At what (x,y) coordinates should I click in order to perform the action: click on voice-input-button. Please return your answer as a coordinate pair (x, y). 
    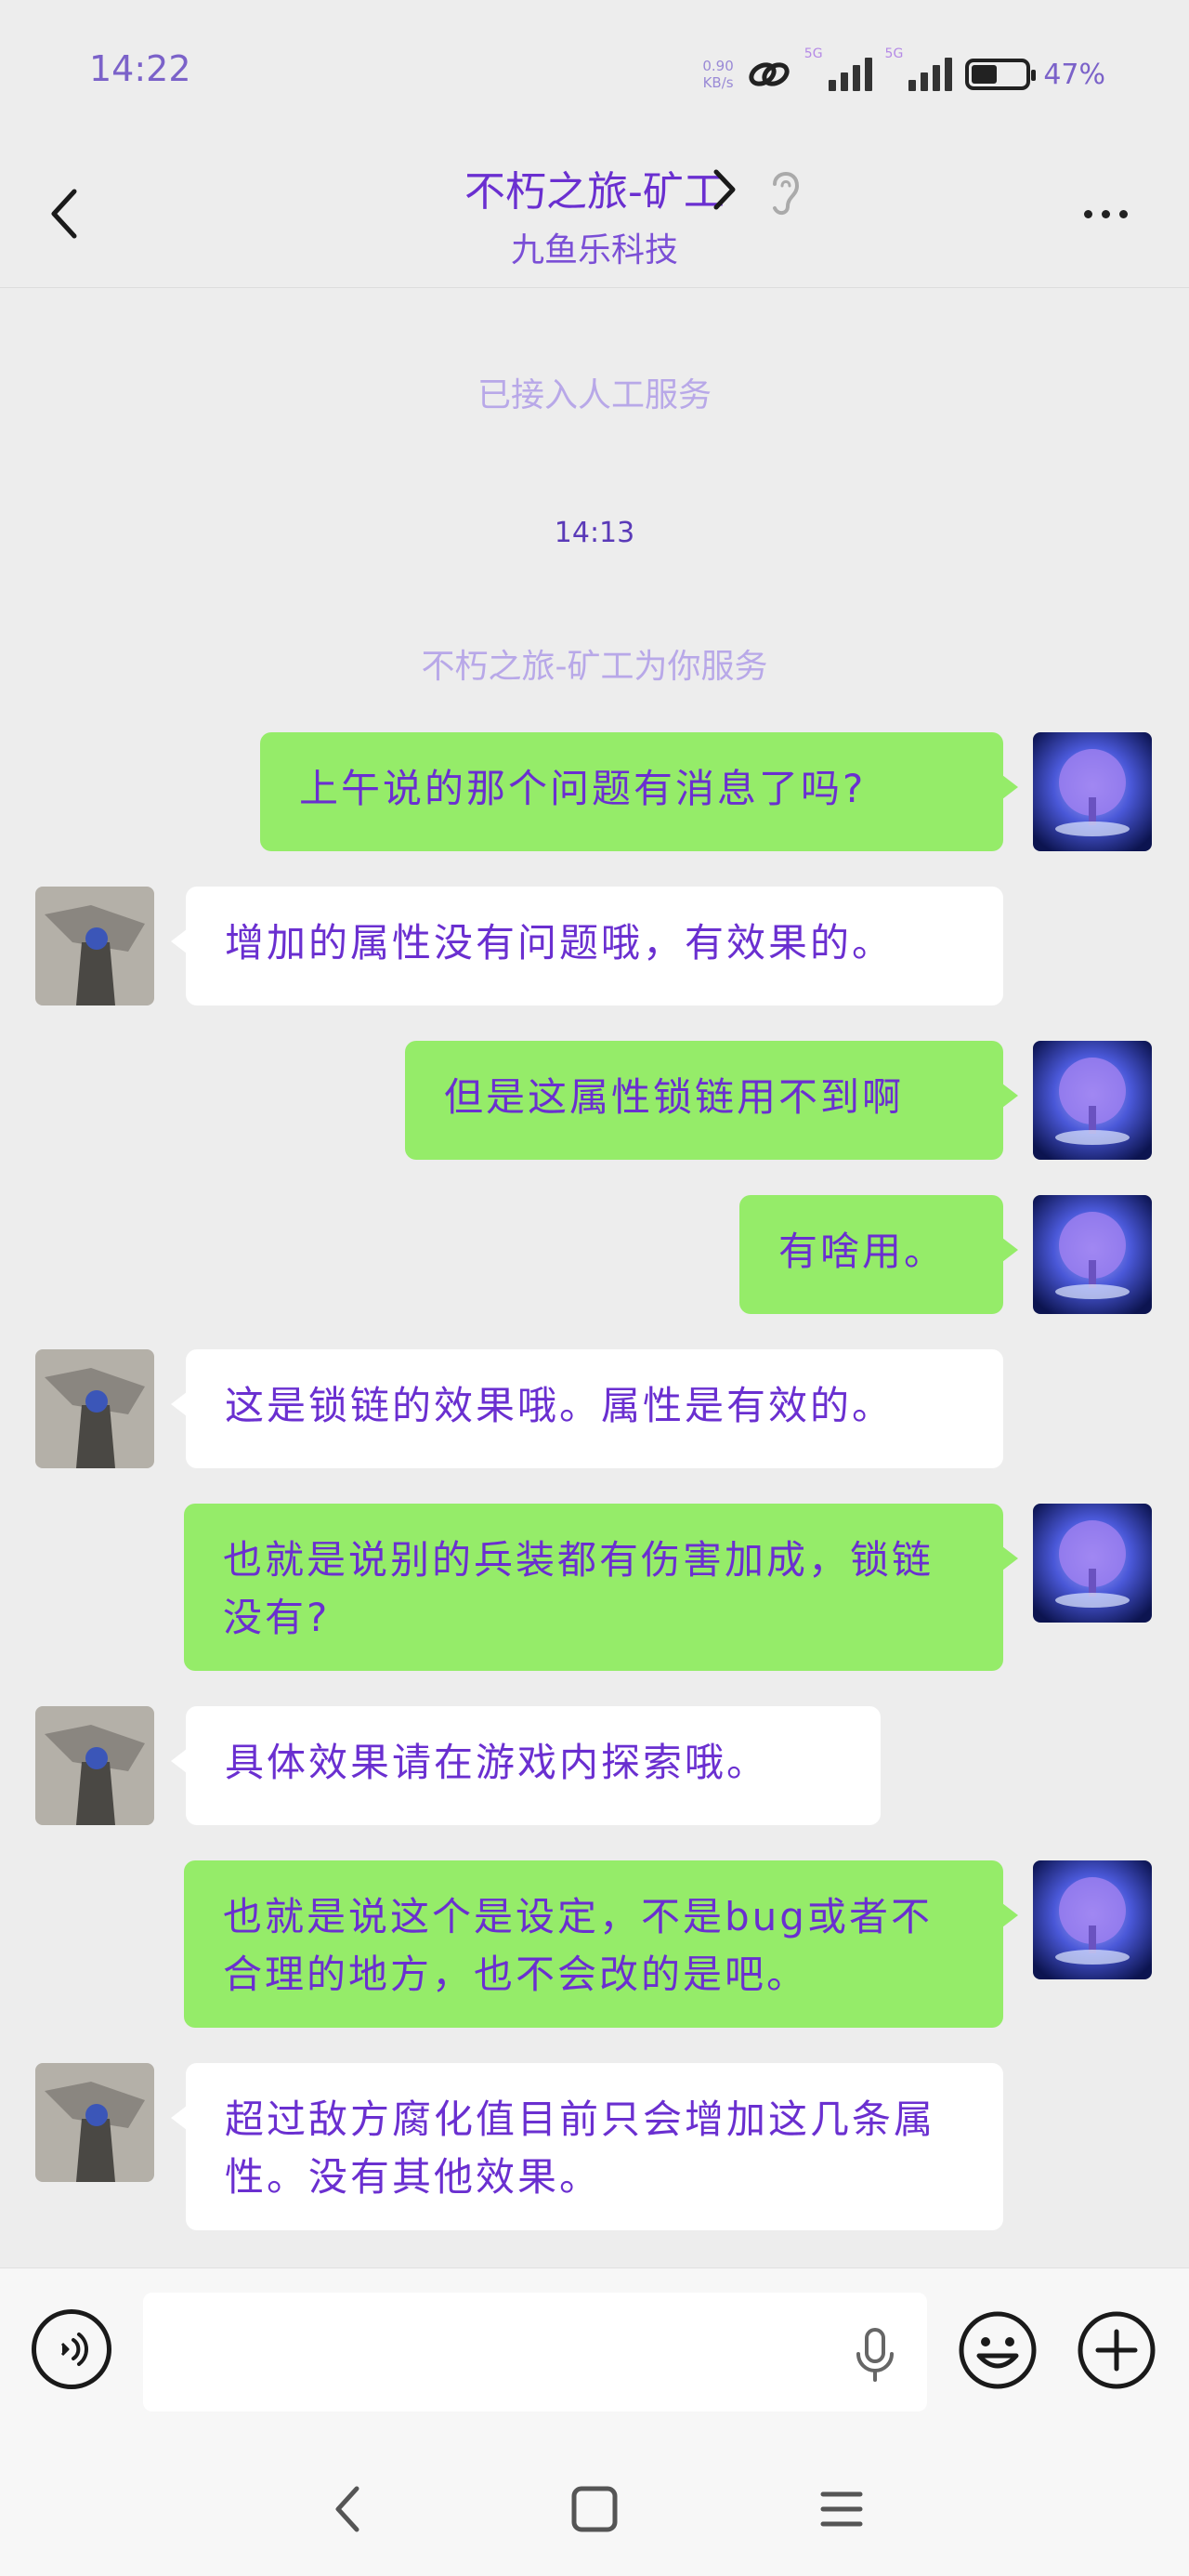
    Looking at the image, I should click on (71, 2349).